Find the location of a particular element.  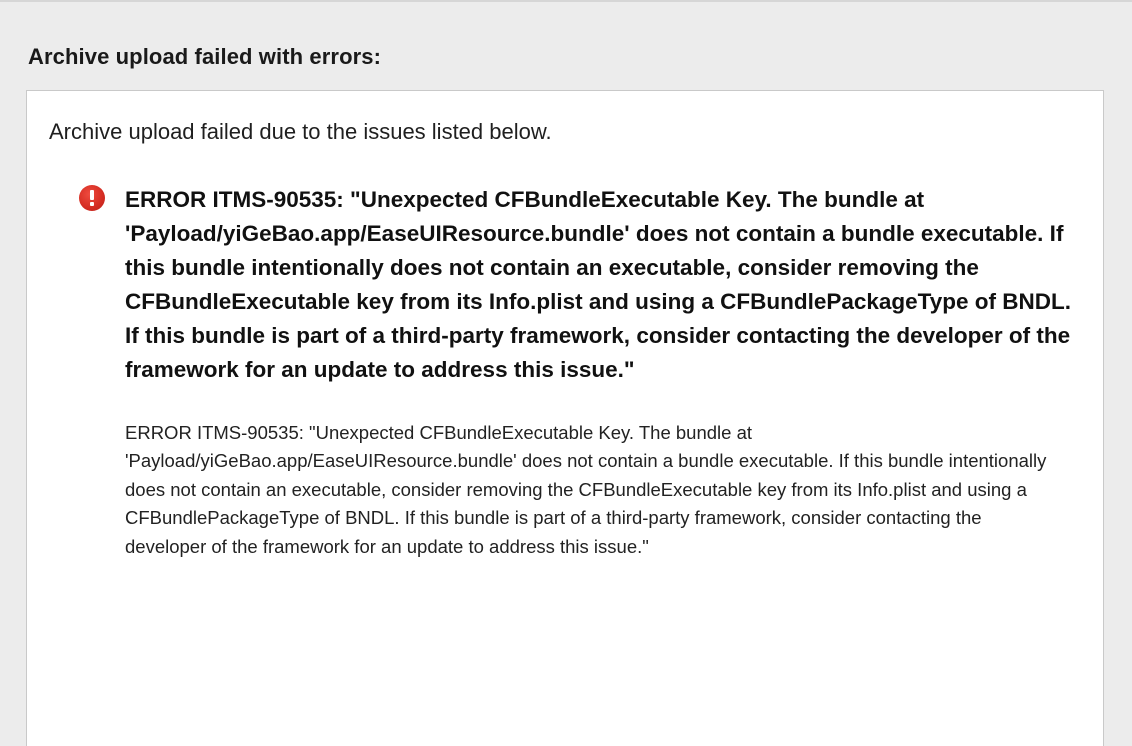

dialog-header: Archive upload failed with errors: is located at coordinates (205, 56).